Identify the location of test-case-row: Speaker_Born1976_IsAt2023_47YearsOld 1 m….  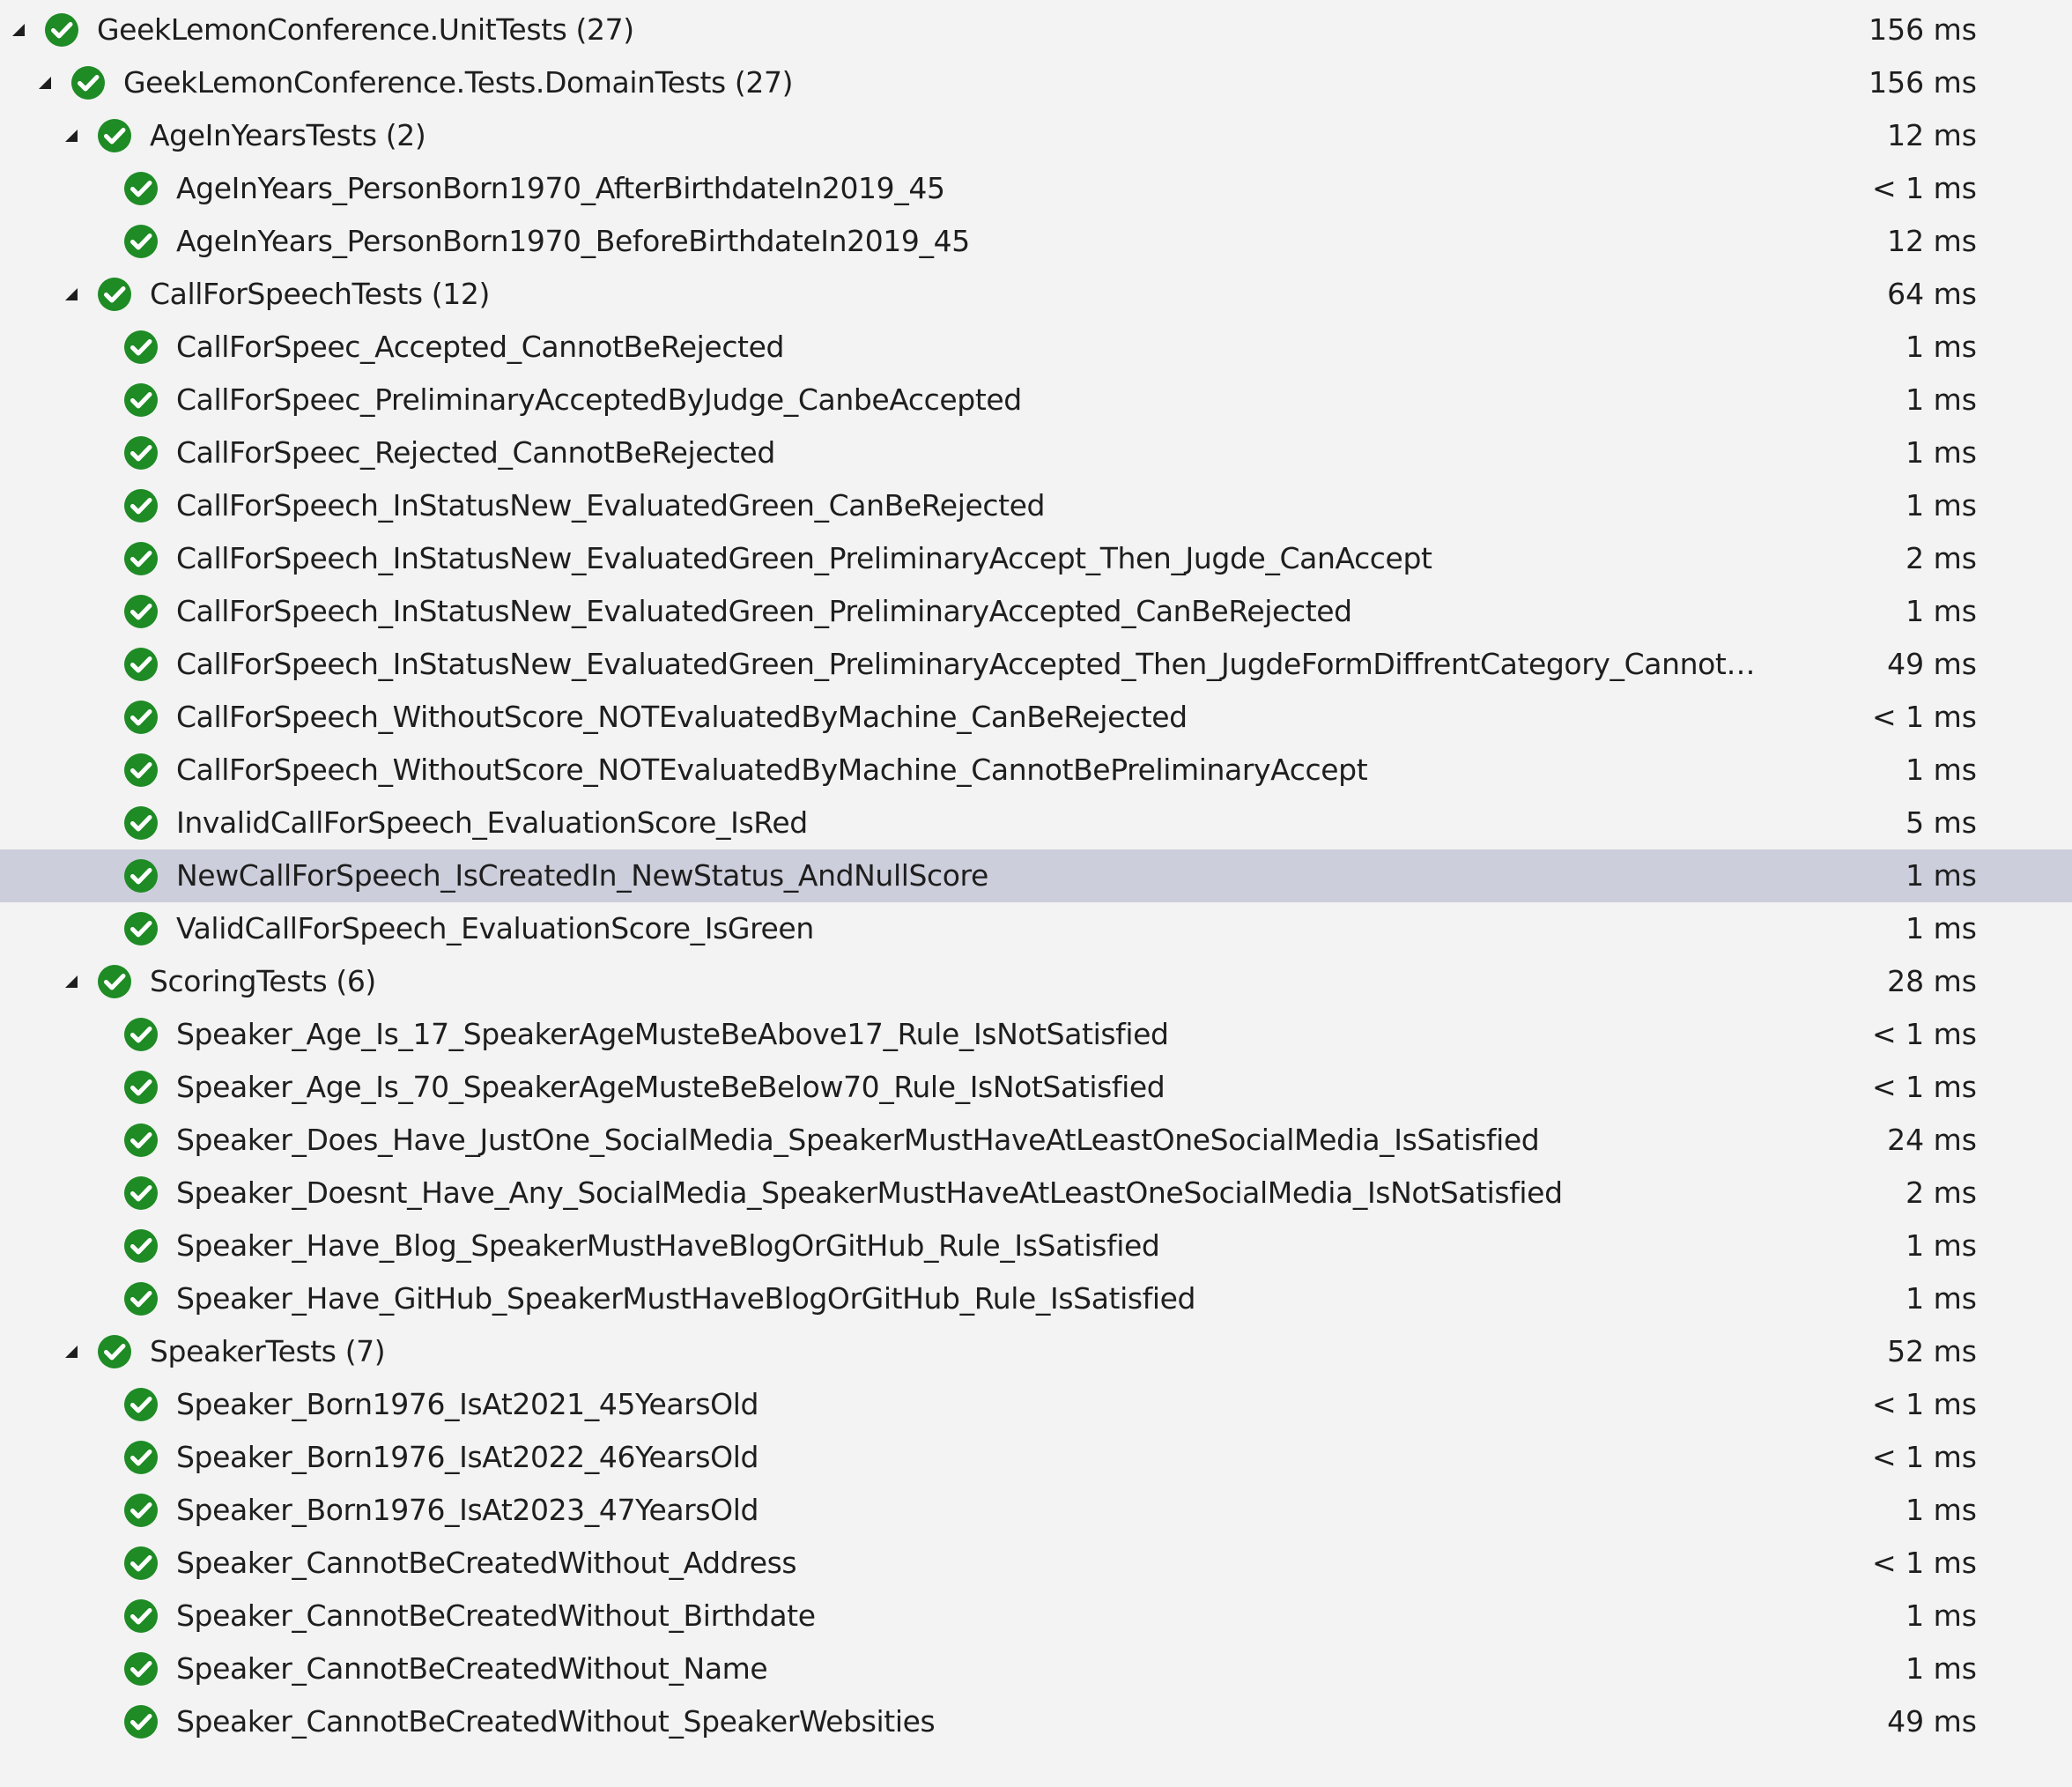
(1036, 1510).